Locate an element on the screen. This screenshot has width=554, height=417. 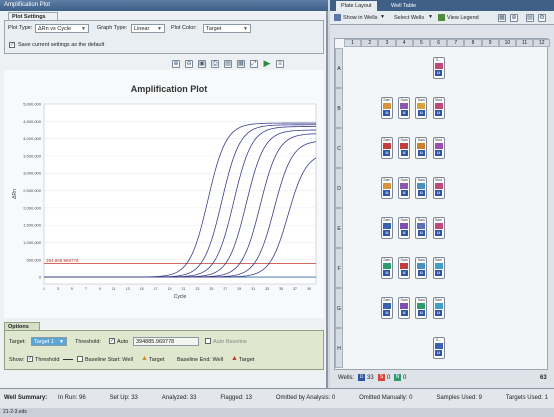
row-header: H is located at coordinates (339, 348).